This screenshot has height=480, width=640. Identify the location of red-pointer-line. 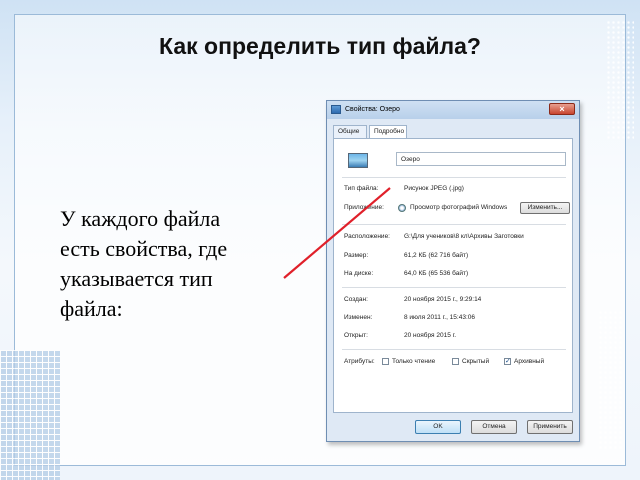
(337, 233).